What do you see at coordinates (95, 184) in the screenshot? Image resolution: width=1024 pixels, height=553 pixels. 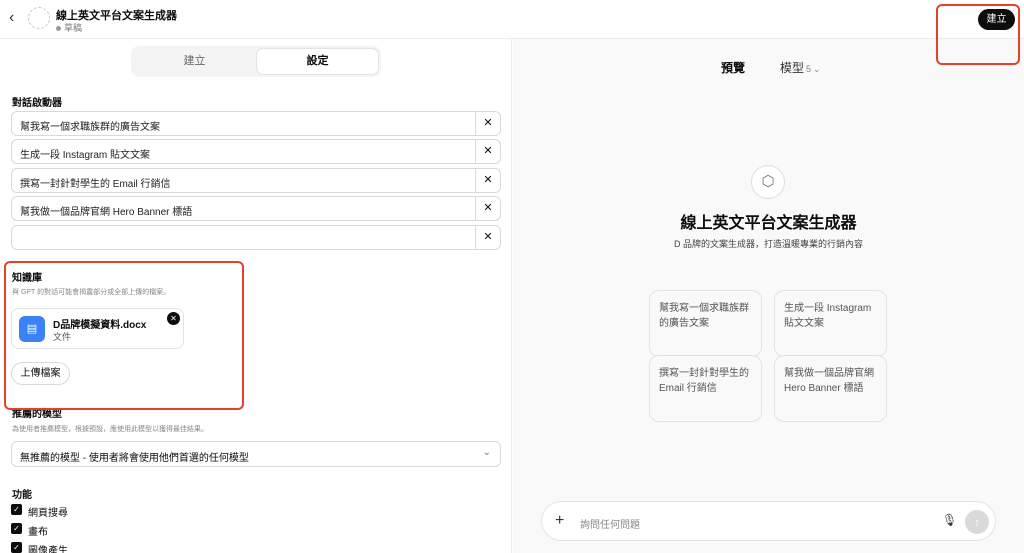 I see `starter-text: 撰寫一封針對學生的 Email 行銷信` at bounding box center [95, 184].